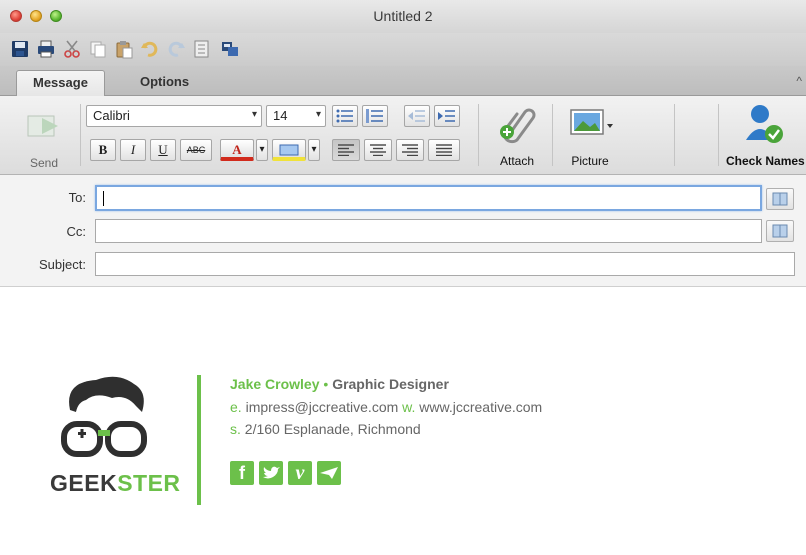  Describe the element at coordinates (235, 429) in the screenshot. I see `address-prefix: s.` at that location.